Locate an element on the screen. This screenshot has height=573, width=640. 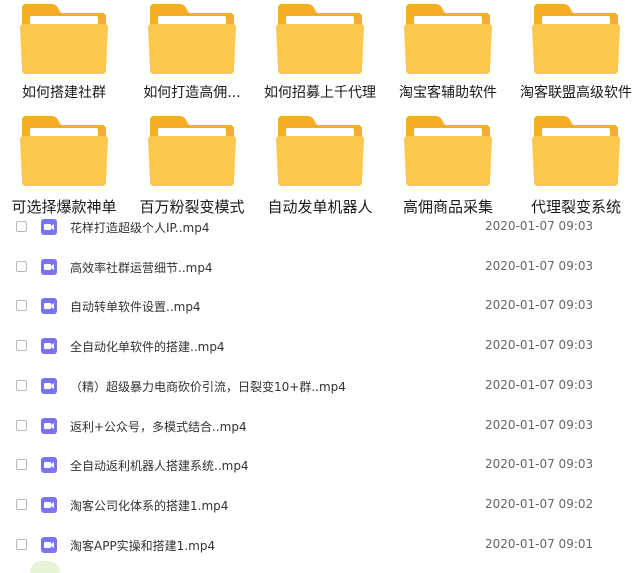
file-date: 2020-01-07 09:02 is located at coordinates (539, 504).